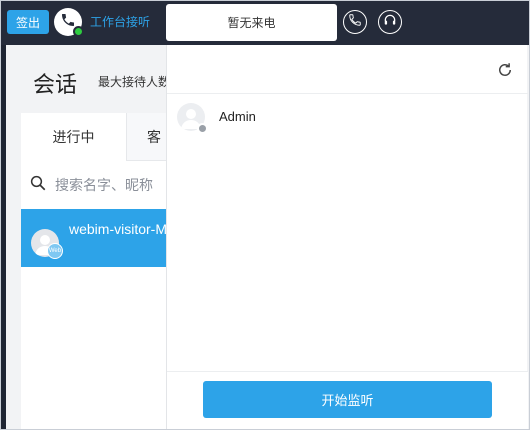 The image size is (530, 430). Describe the element at coordinates (122, 229) in the screenshot. I see `visitor-name: webim-visitor-M4` at that location.